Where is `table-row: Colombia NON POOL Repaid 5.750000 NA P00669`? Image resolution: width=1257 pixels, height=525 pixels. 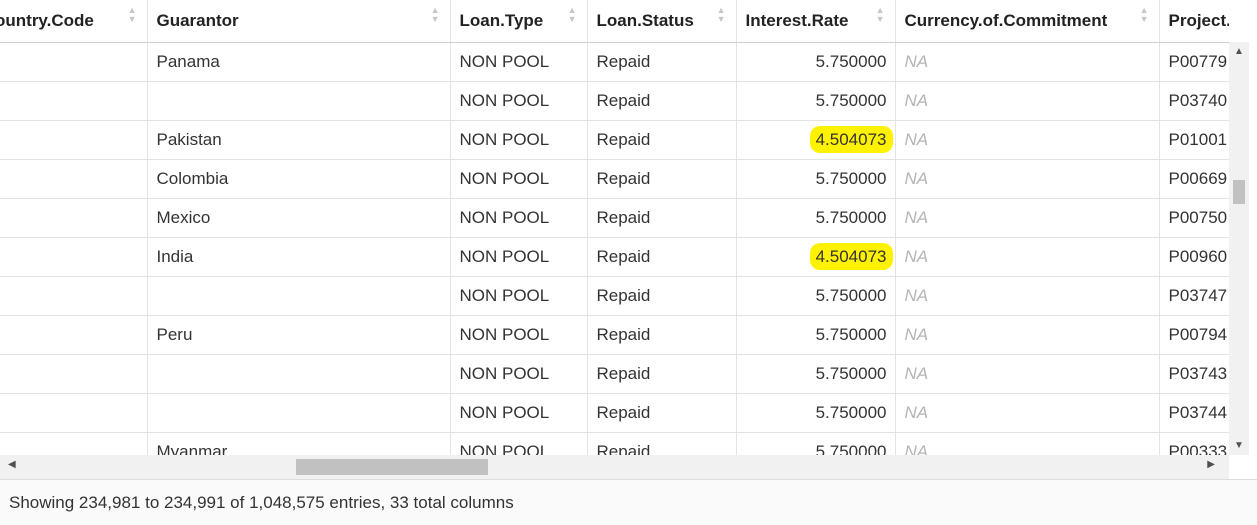
table-row: Colombia NON POOL Repaid 5.750000 NA P00669 is located at coordinates (614, 179).